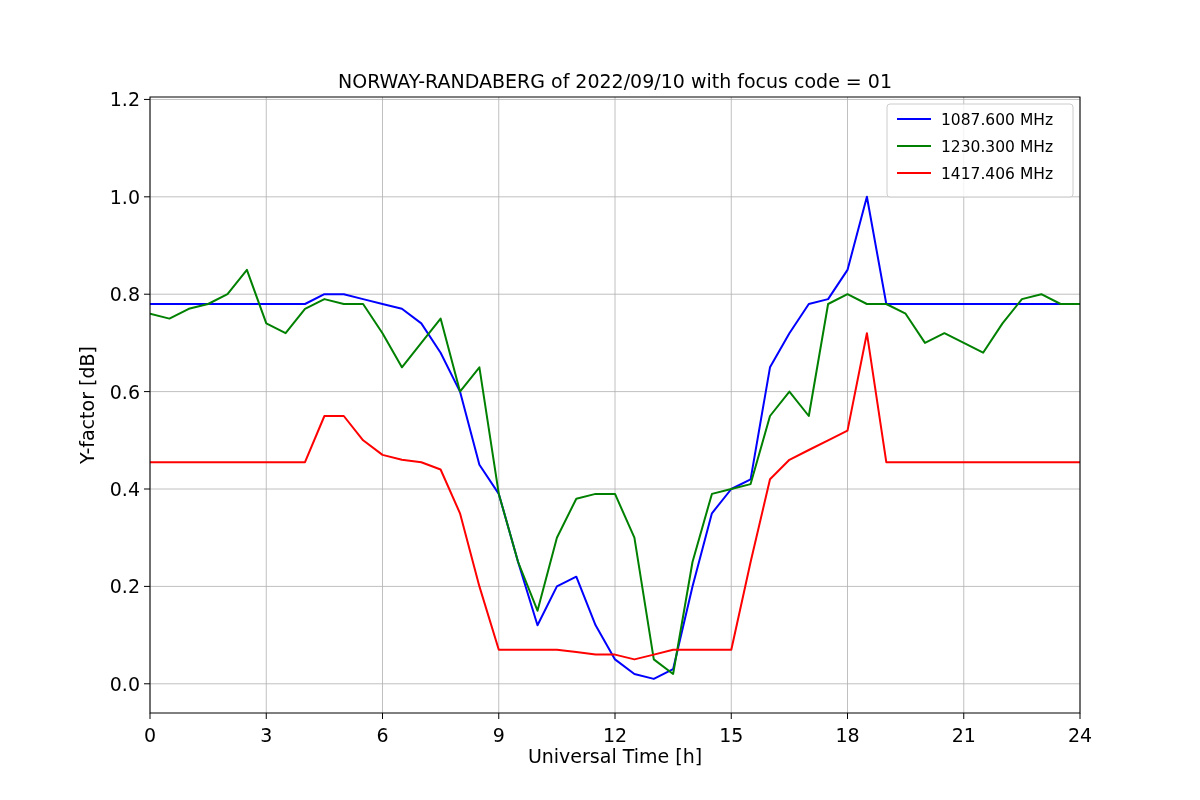 Image resolution: width=1200 pixels, height=800 pixels. Describe the element at coordinates (997, 147) in the screenshot. I see `legend-label: 1230.300 MHz` at that location.